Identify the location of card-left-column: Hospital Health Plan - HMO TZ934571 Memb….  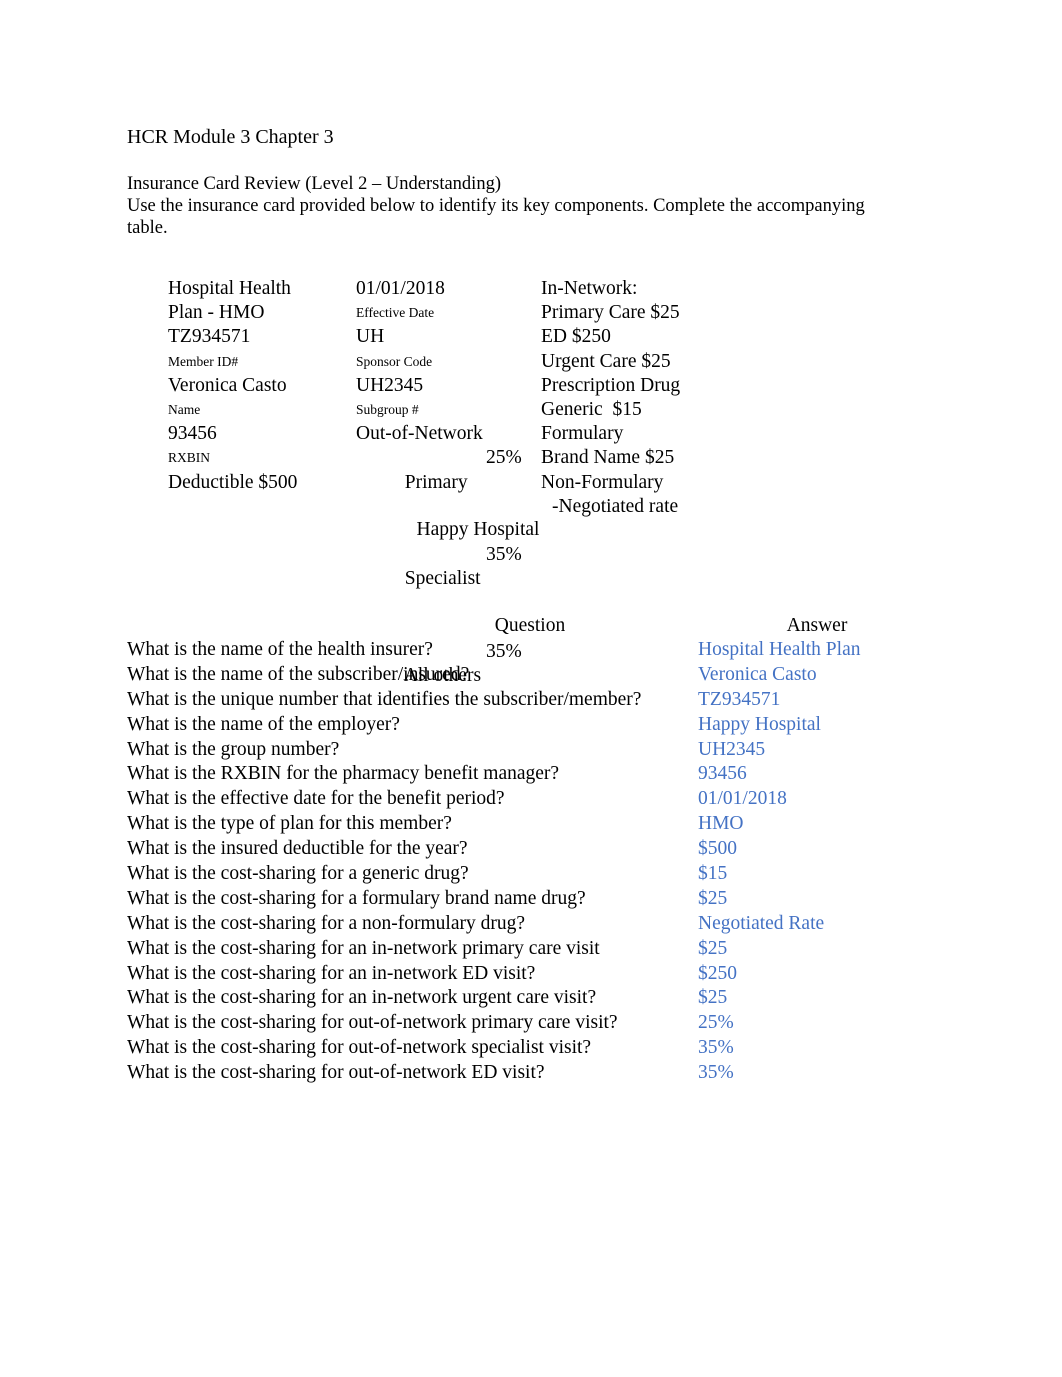
(260, 386).